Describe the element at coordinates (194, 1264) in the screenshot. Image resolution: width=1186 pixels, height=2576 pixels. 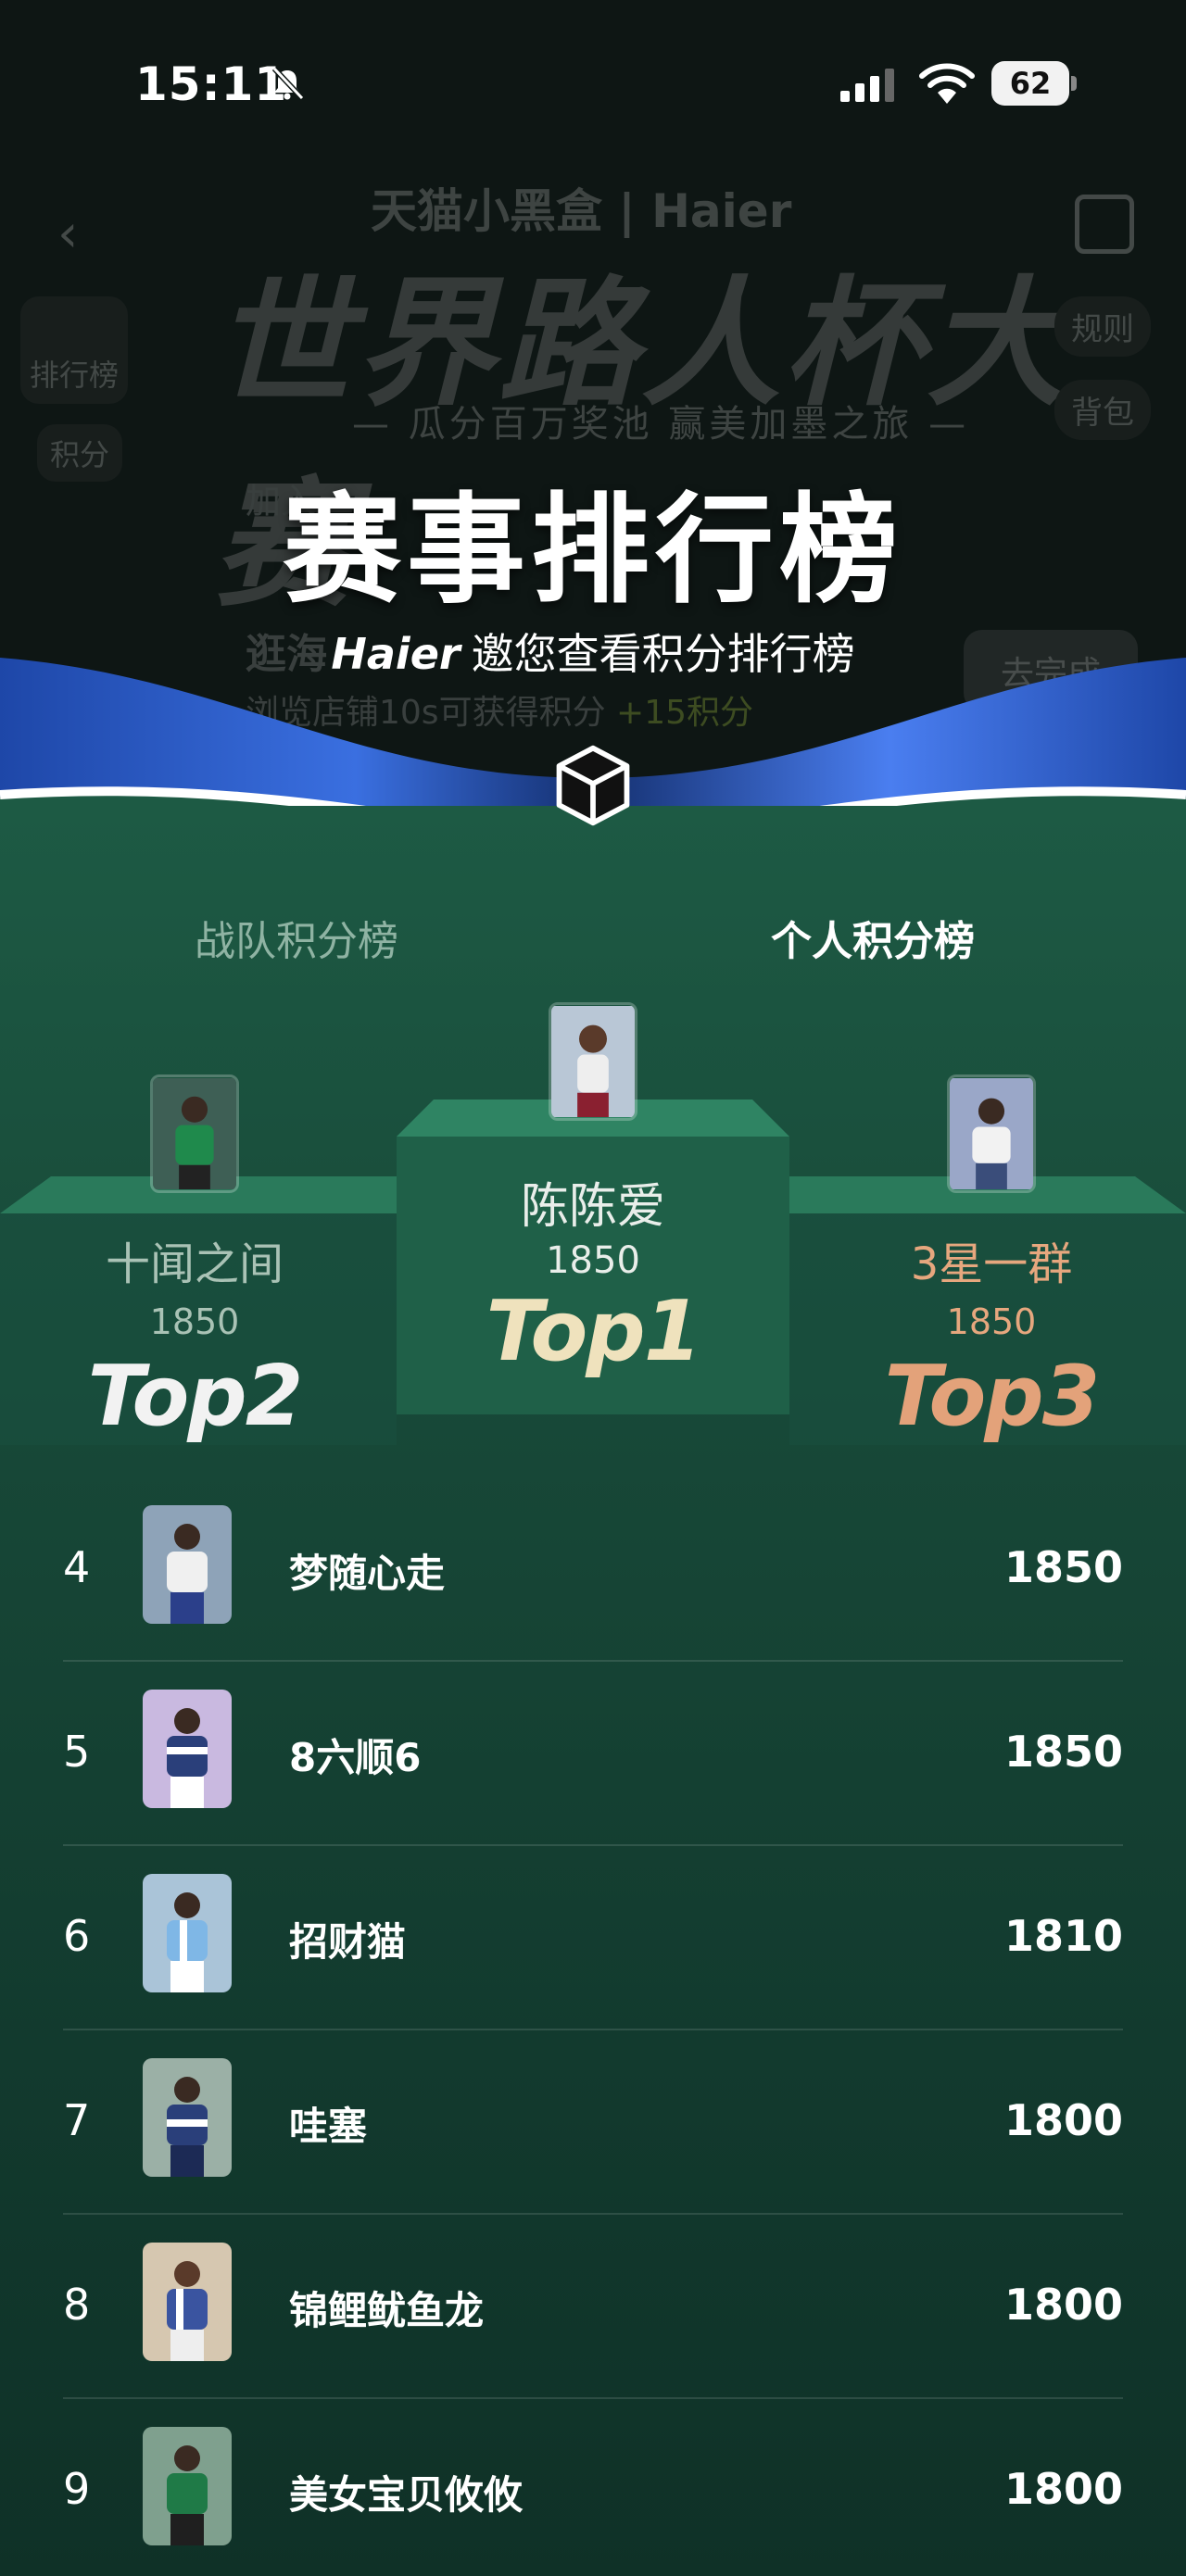
I see `second-place-name: 十闻之间` at that location.